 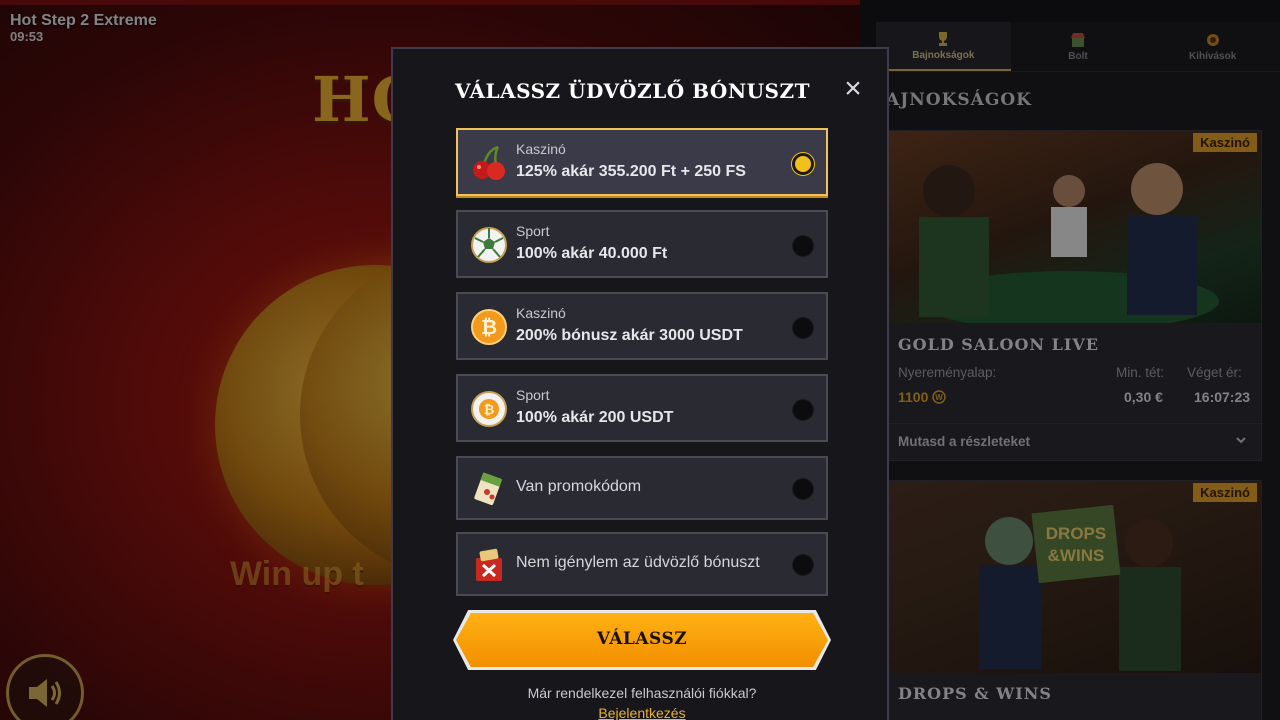 What do you see at coordinates (631, 171) in the screenshot?
I see `option-description: 125% akár 355.200 Ft + 250 FS` at bounding box center [631, 171].